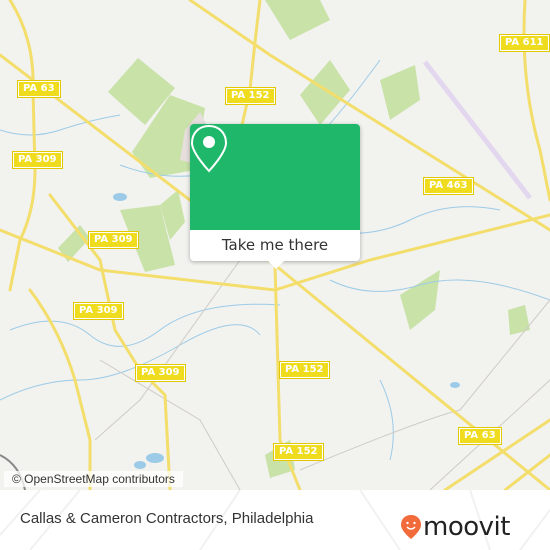  What do you see at coordinates (275, 177) in the screenshot?
I see `popup-header` at bounding box center [275, 177].